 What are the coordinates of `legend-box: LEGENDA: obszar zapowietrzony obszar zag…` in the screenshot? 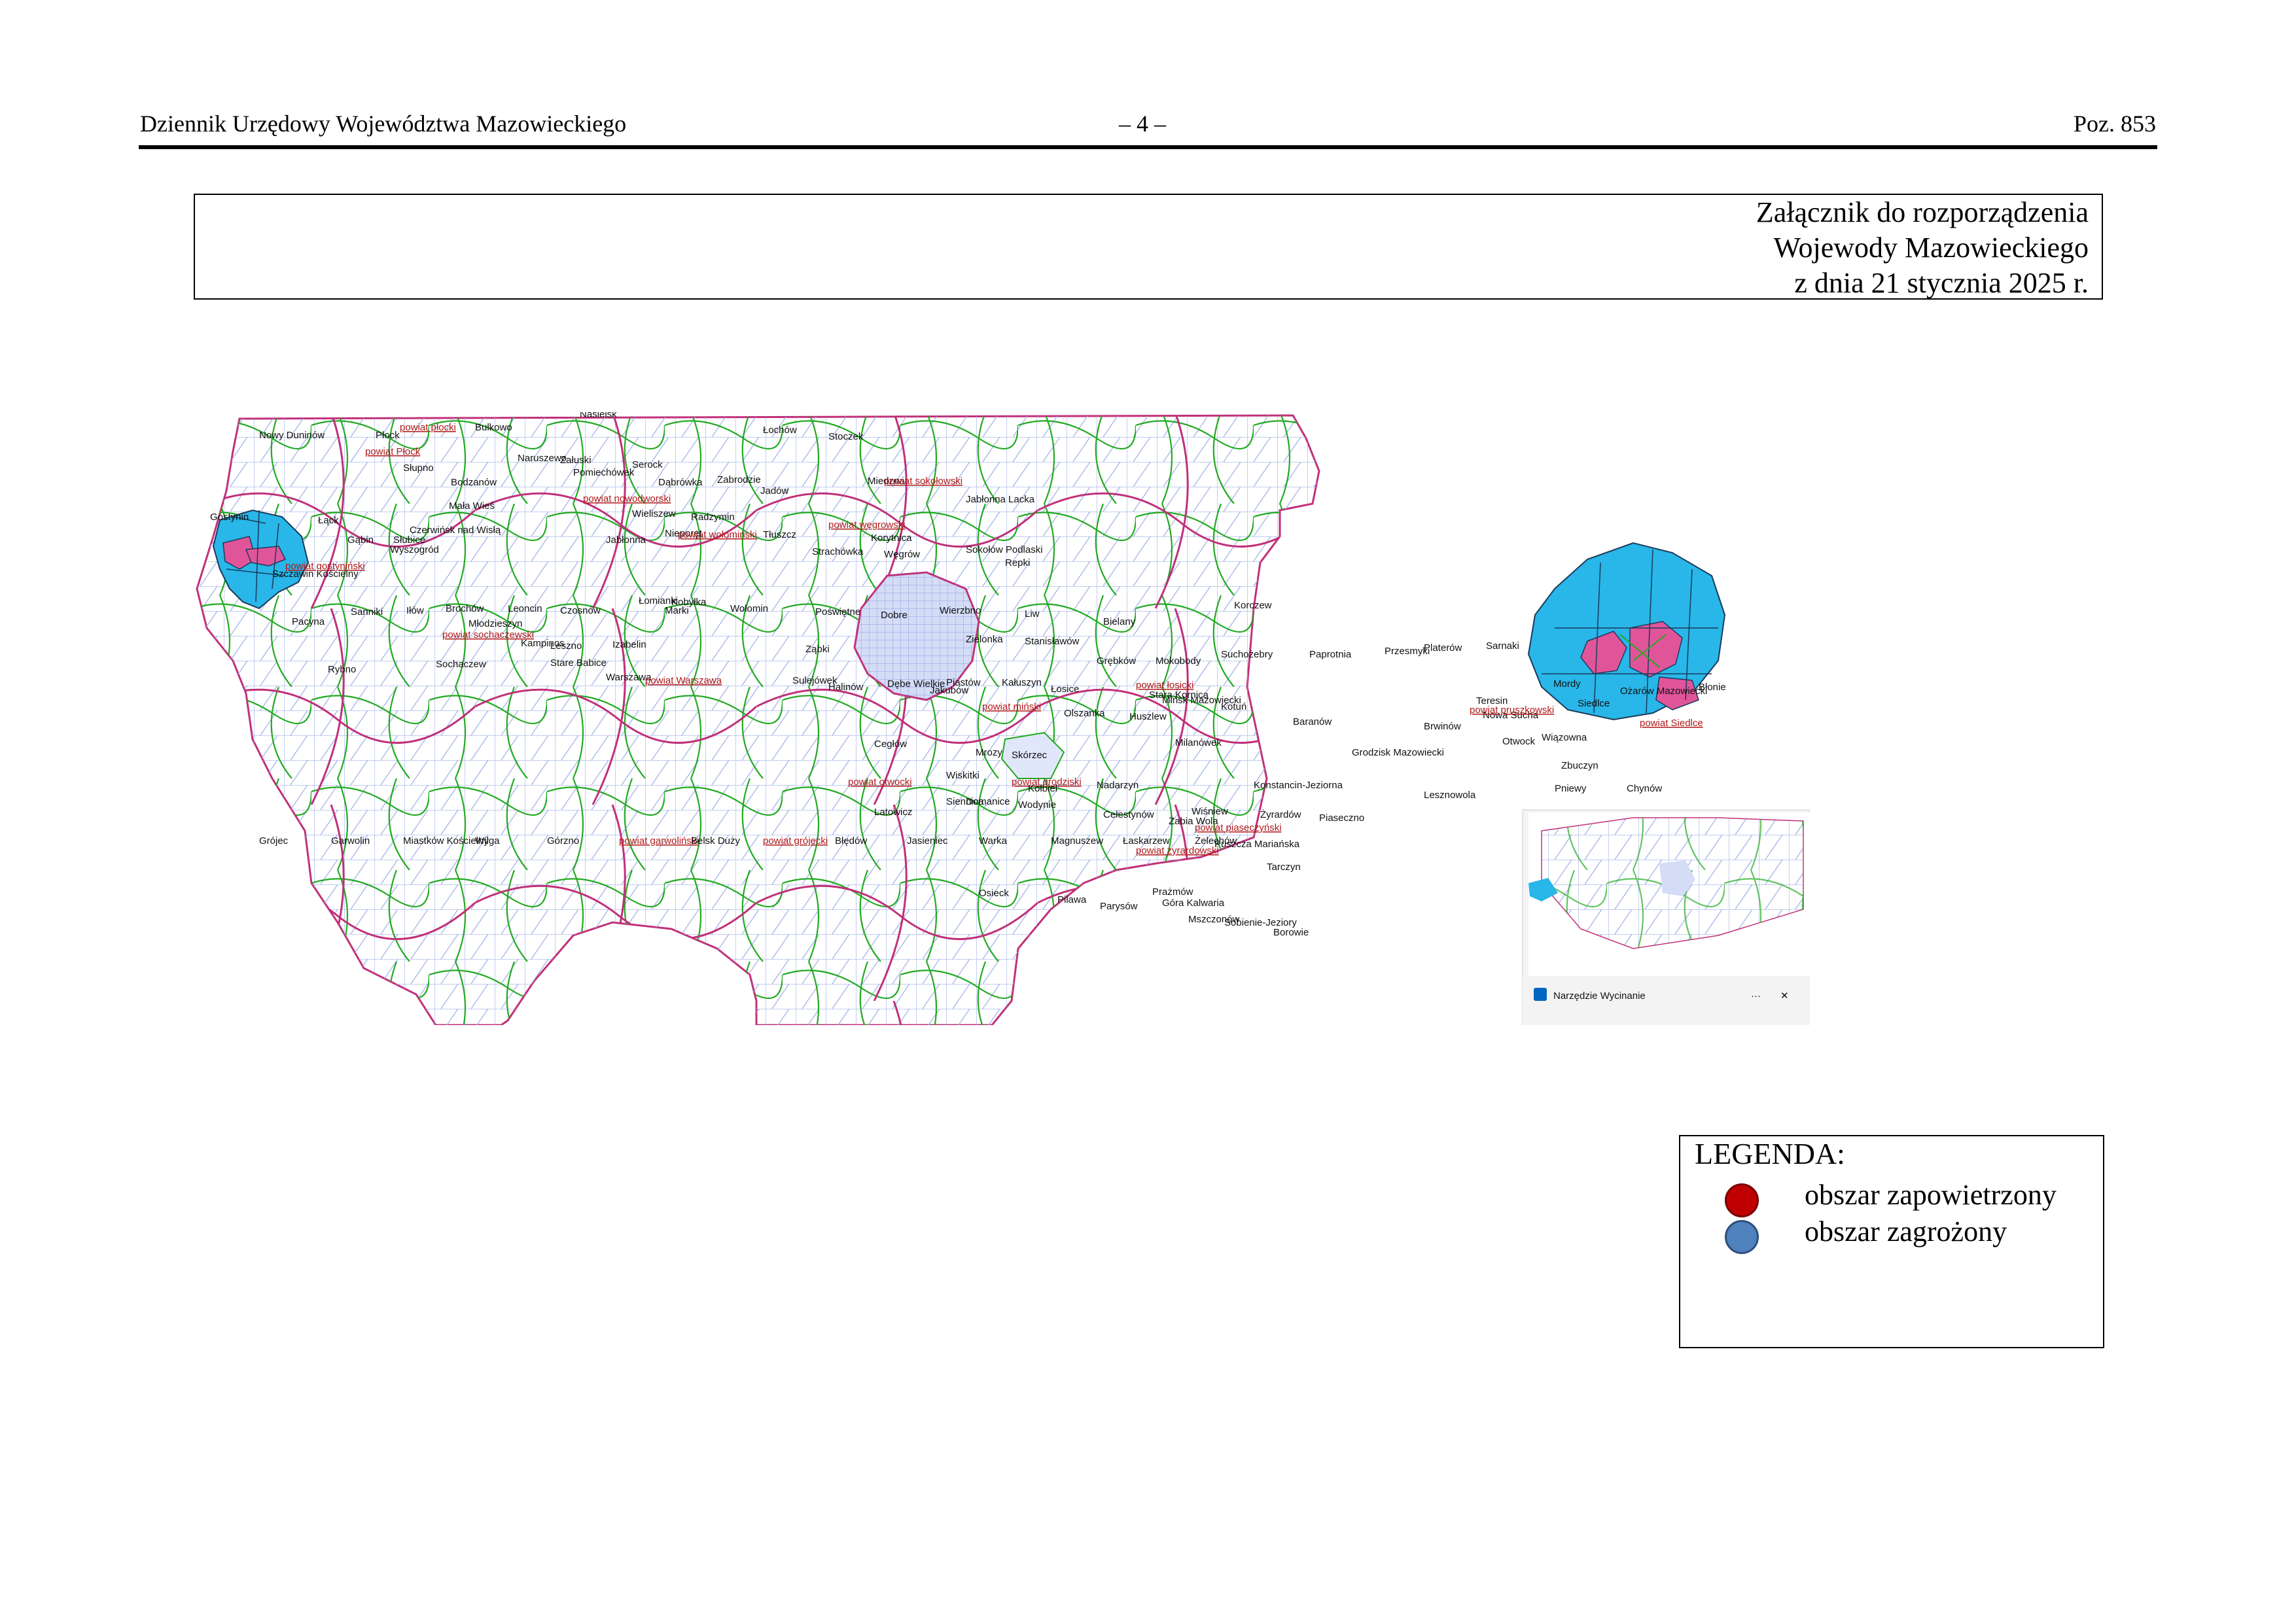 It's located at (1891, 1242).